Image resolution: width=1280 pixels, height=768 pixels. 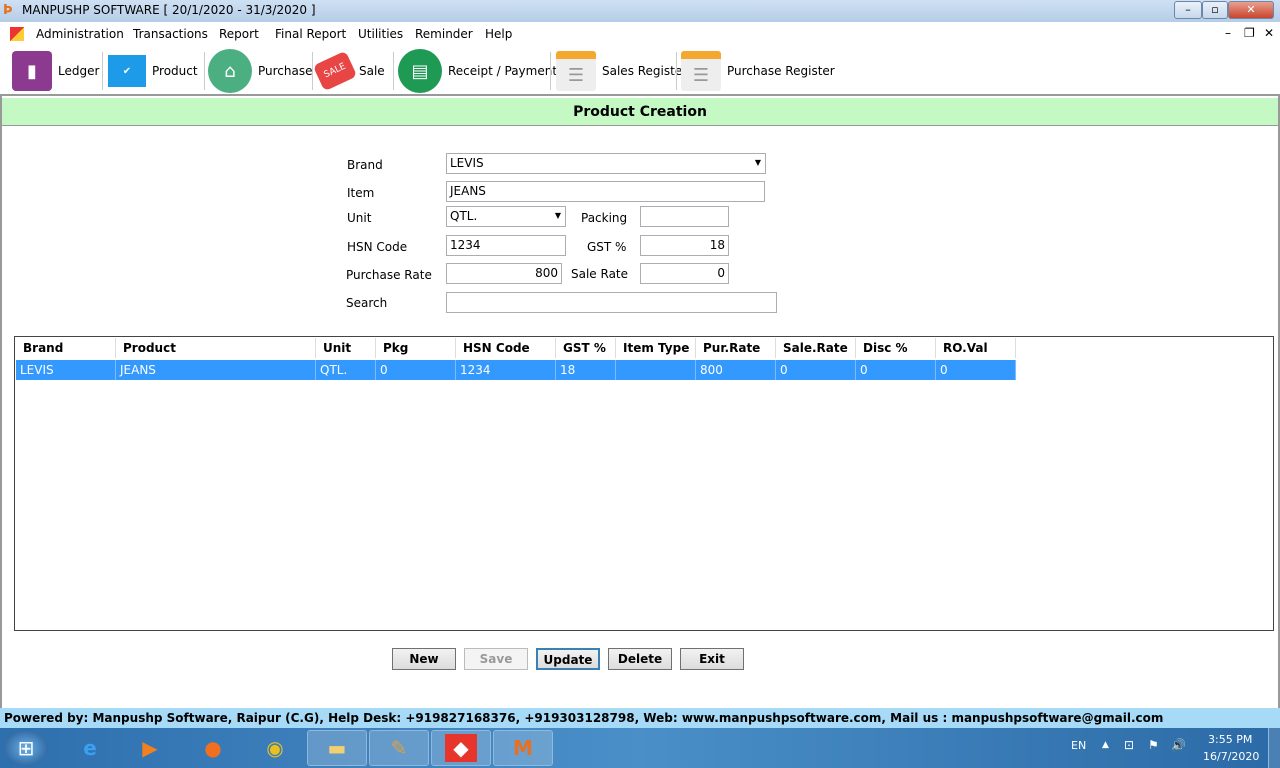 I want to click on unit-dropdown: QTL., so click(x=506, y=216).